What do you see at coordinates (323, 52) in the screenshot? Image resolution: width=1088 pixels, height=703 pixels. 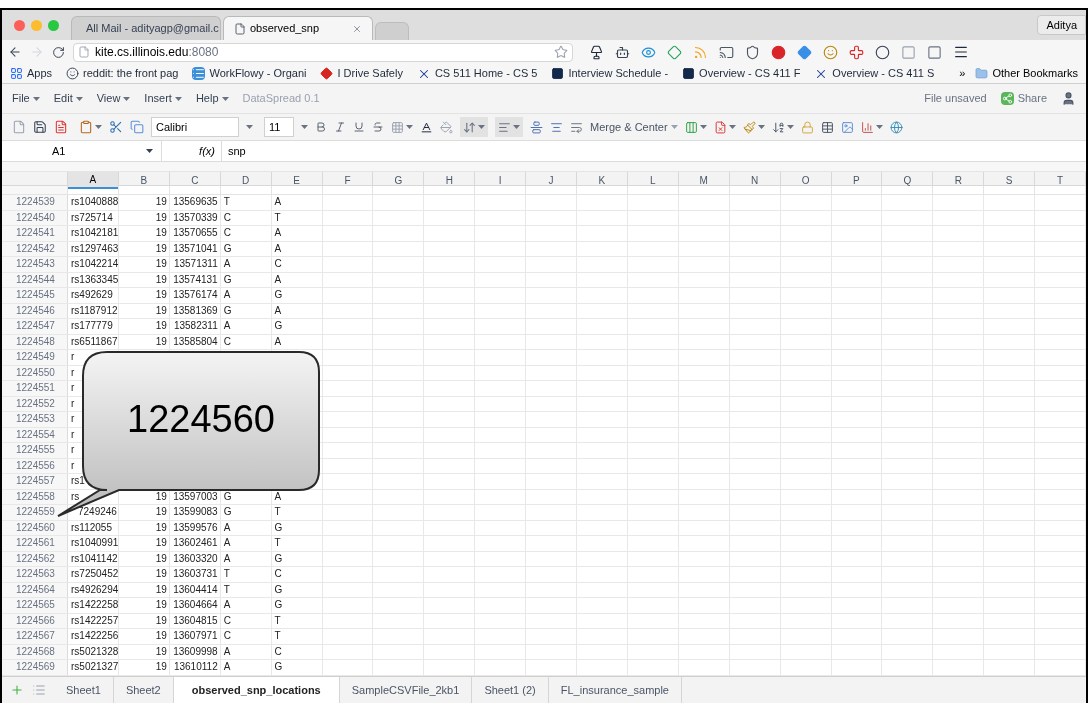 I see `address-bar: kite.cs.illinois.edu:8080` at bounding box center [323, 52].